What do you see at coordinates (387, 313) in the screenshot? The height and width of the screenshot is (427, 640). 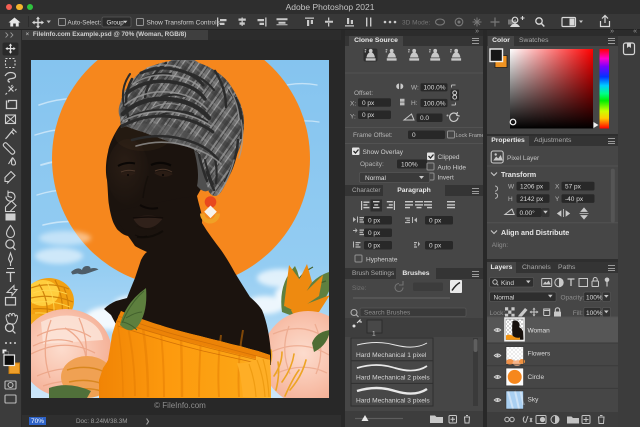 I see `svg-text: Search Brushes` at bounding box center [387, 313].